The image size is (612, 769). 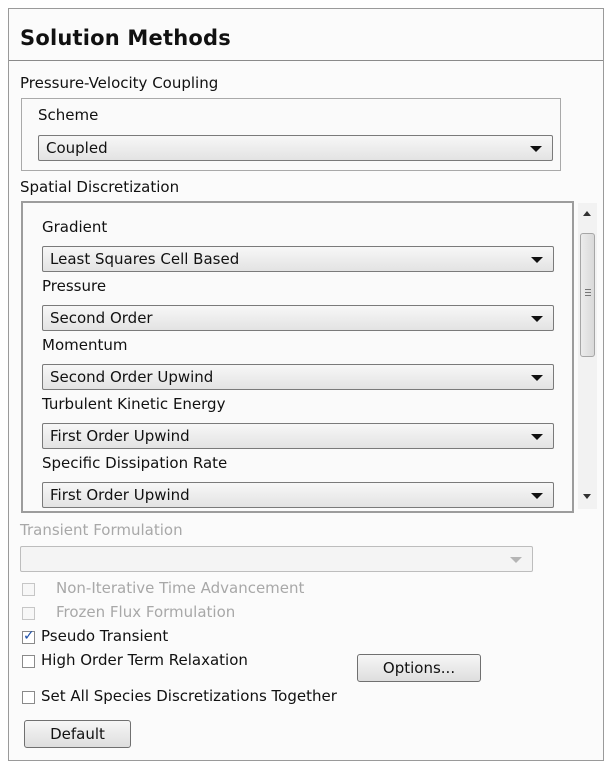 What do you see at coordinates (298, 318) in the screenshot?
I see `pressure-dropdown: Second Order` at bounding box center [298, 318].